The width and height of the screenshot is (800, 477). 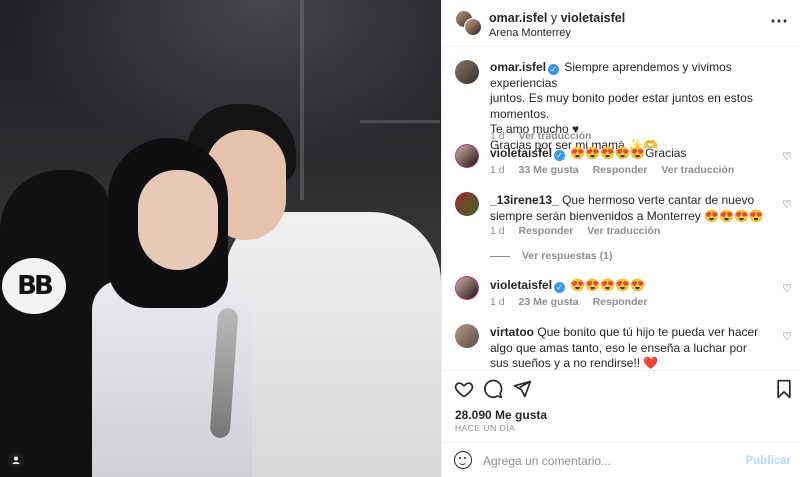 I want to click on comment-body: violetaisfel ✓ 😍😍😍😍😍, so click(x=629, y=286).